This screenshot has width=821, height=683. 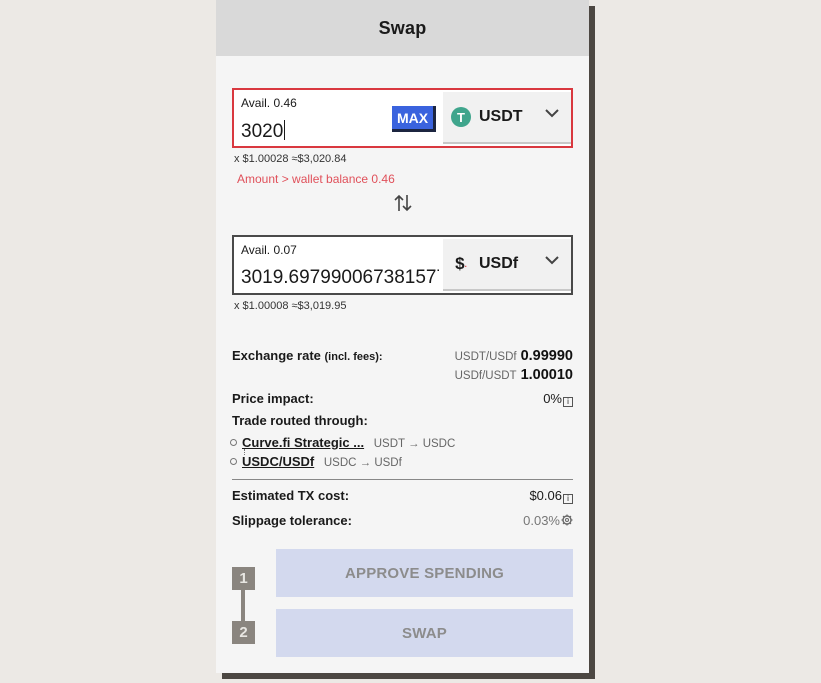 I want to click on rate2-pair: USDf/USDT, so click(x=485, y=376).